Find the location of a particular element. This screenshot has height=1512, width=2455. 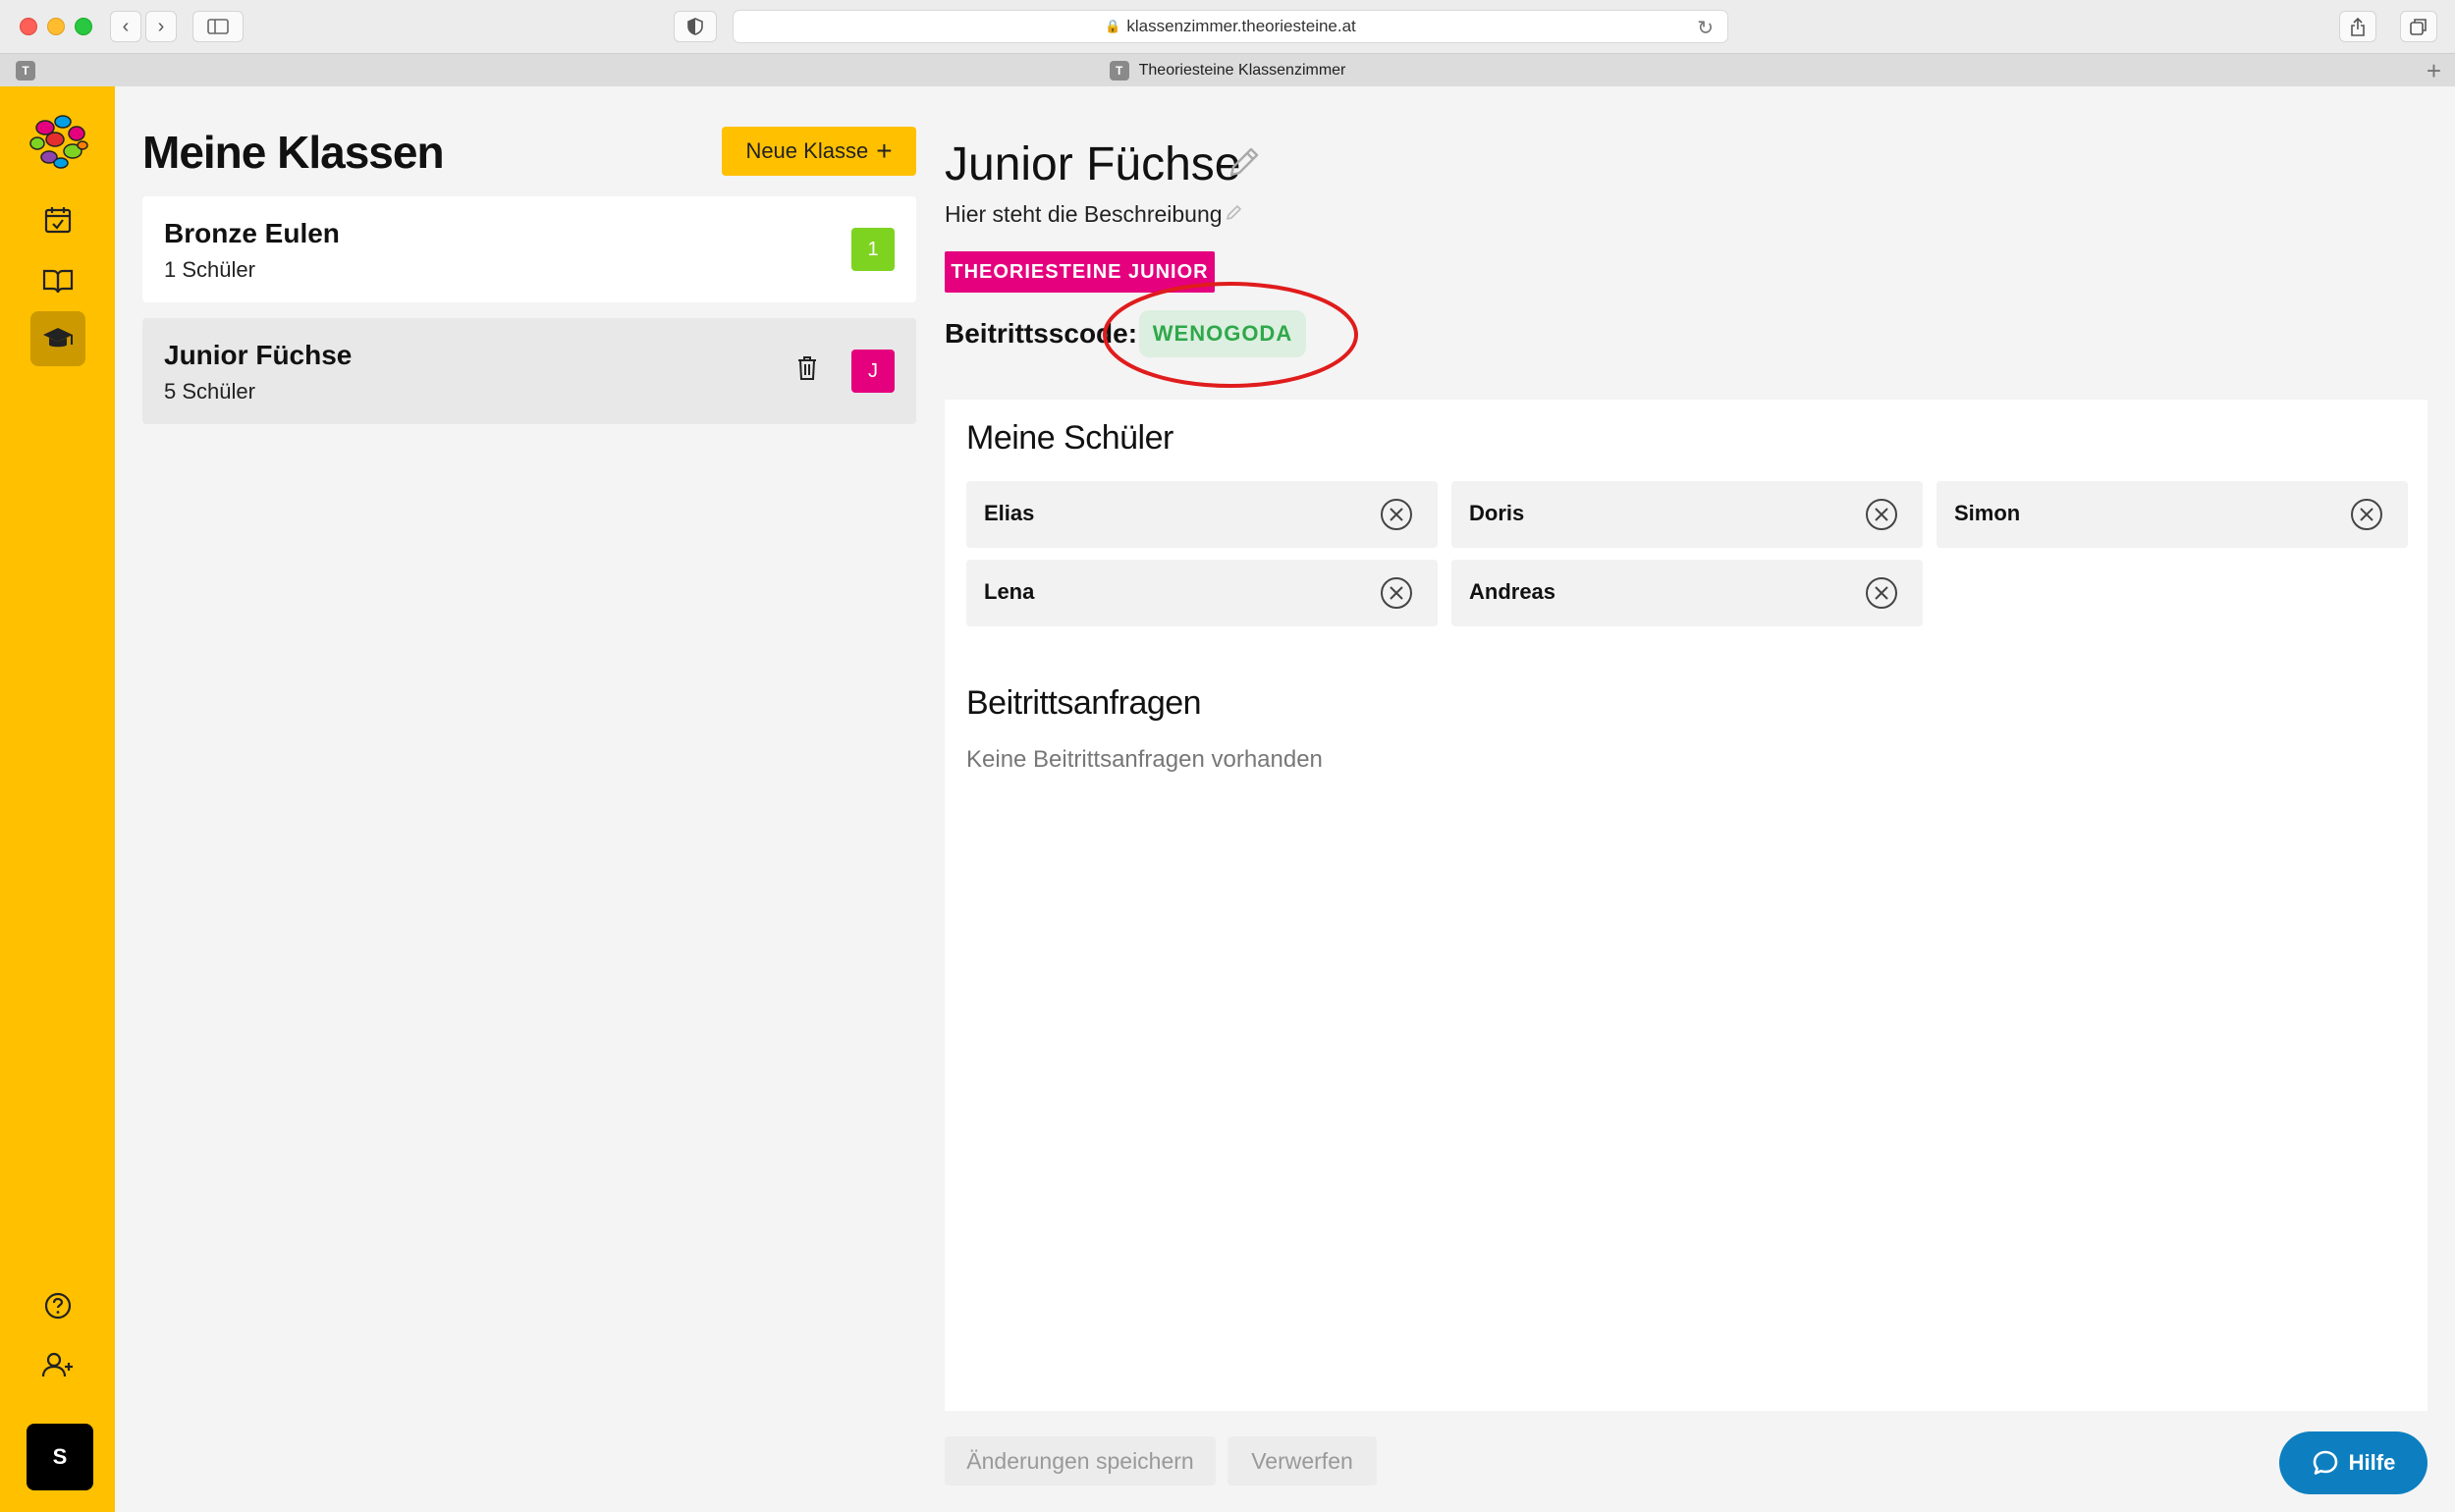

class-badge: 1 is located at coordinates (873, 249).